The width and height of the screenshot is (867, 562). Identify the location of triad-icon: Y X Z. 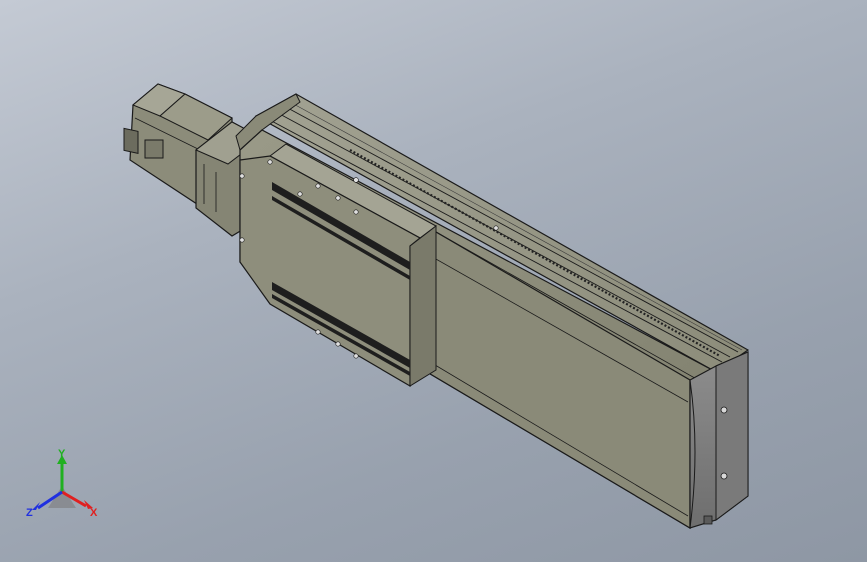
(62, 483).